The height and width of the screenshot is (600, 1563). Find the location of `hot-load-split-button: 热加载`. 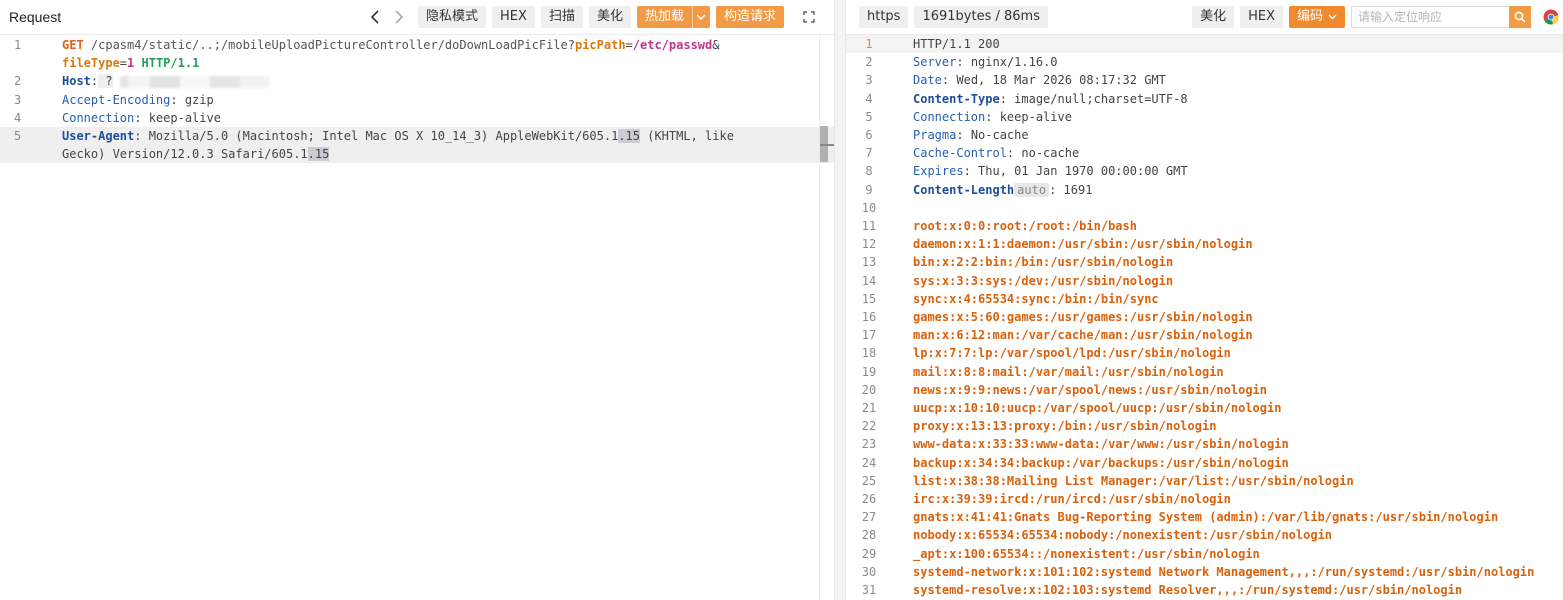

hot-load-split-button: 热加载 is located at coordinates (673, 17).